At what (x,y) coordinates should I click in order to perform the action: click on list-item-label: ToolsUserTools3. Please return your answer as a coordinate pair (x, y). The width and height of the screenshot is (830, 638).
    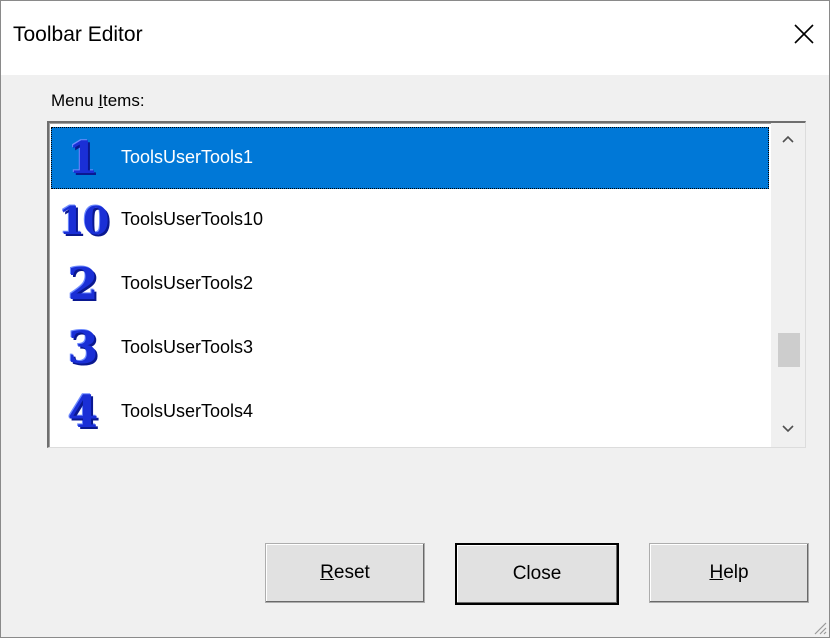
    Looking at the image, I should click on (187, 347).